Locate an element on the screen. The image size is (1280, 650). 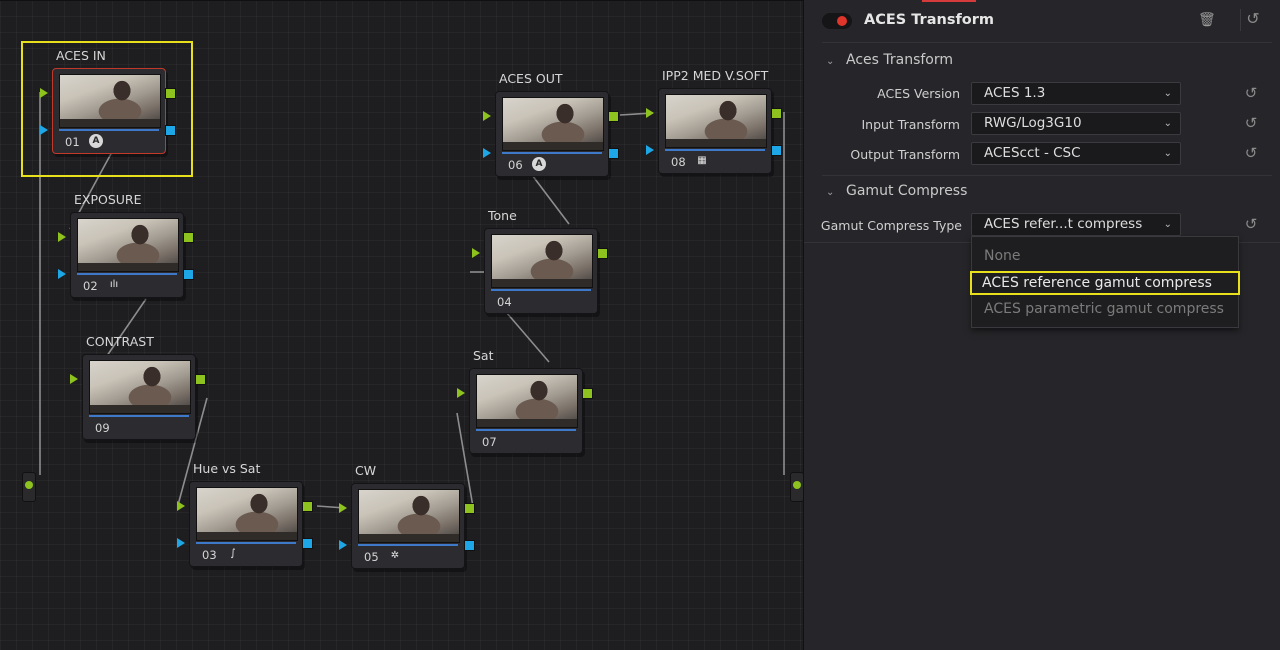
node-body: 08 ▦ is located at coordinates (715, 131).